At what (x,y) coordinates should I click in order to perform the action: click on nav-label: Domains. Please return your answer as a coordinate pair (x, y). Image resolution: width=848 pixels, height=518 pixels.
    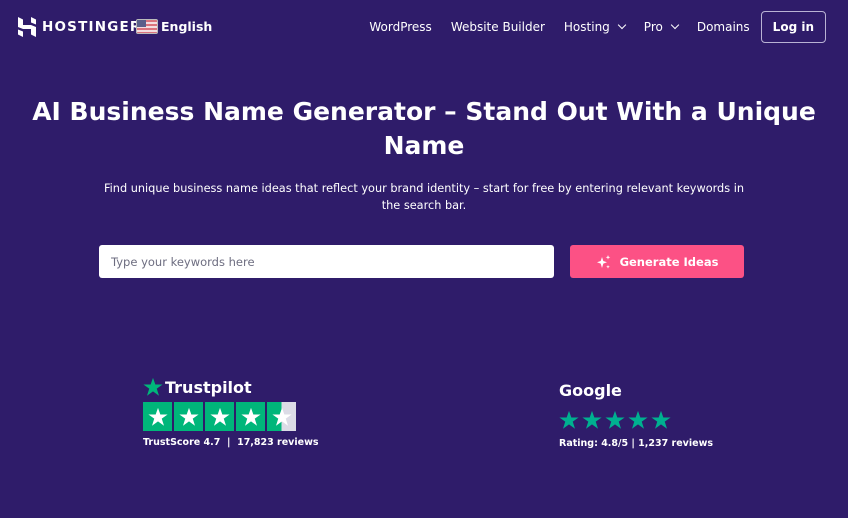
    Looking at the image, I should click on (723, 27).